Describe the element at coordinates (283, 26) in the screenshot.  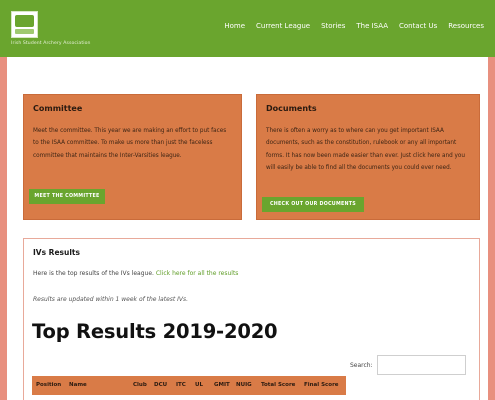
I see `nav-current-league: Current League` at that location.